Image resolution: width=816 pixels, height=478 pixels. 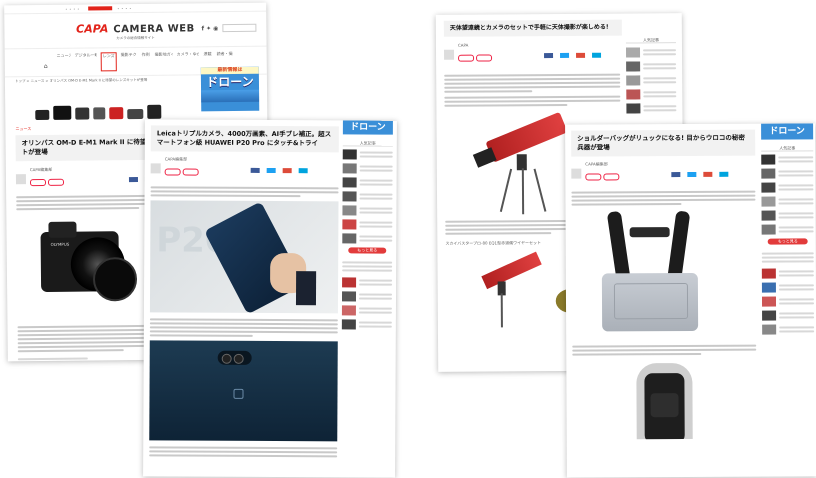 I want to click on site-logo: CAPA CAMERA WEB カメラの総合情報サイト, so click(x=135, y=28).